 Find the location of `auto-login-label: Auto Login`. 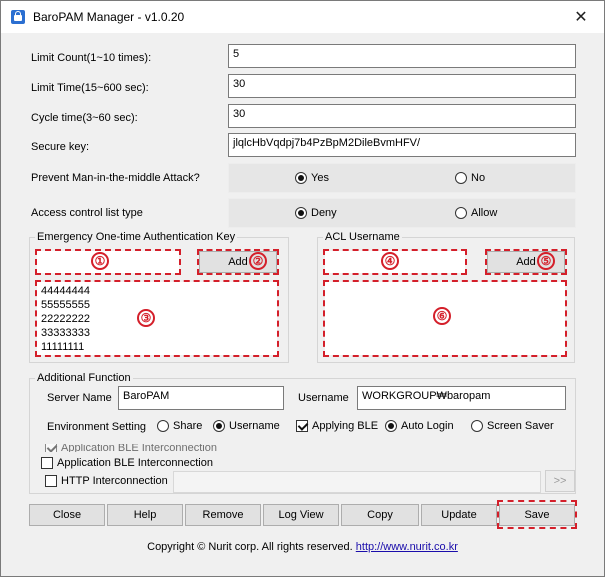

auto-login-label: Auto Login is located at coordinates (427, 426).